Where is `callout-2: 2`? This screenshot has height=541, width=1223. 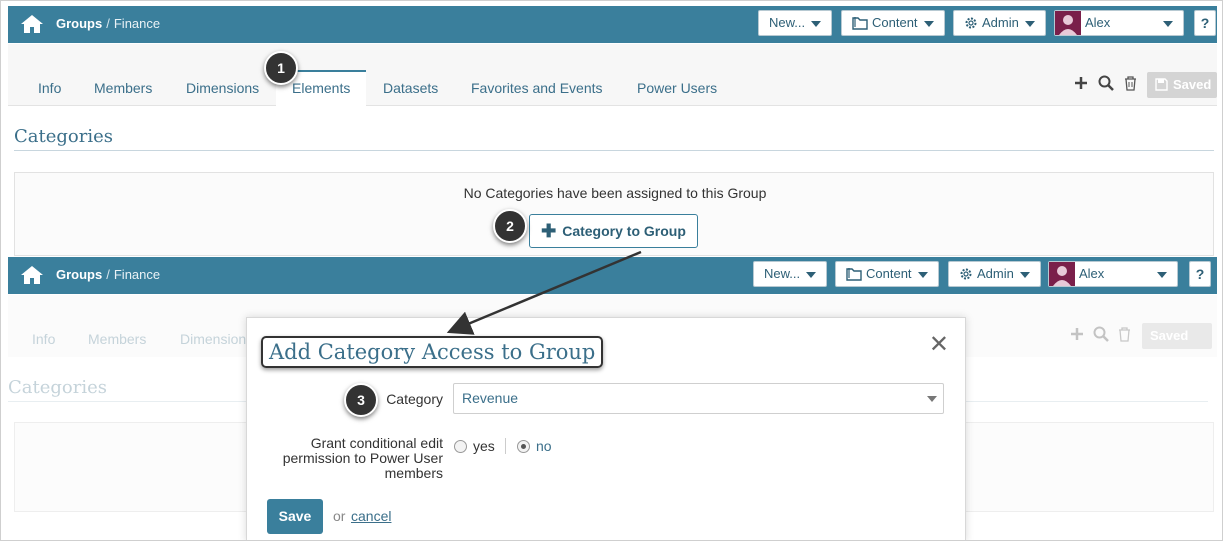
callout-2: 2 is located at coordinates (510, 226).